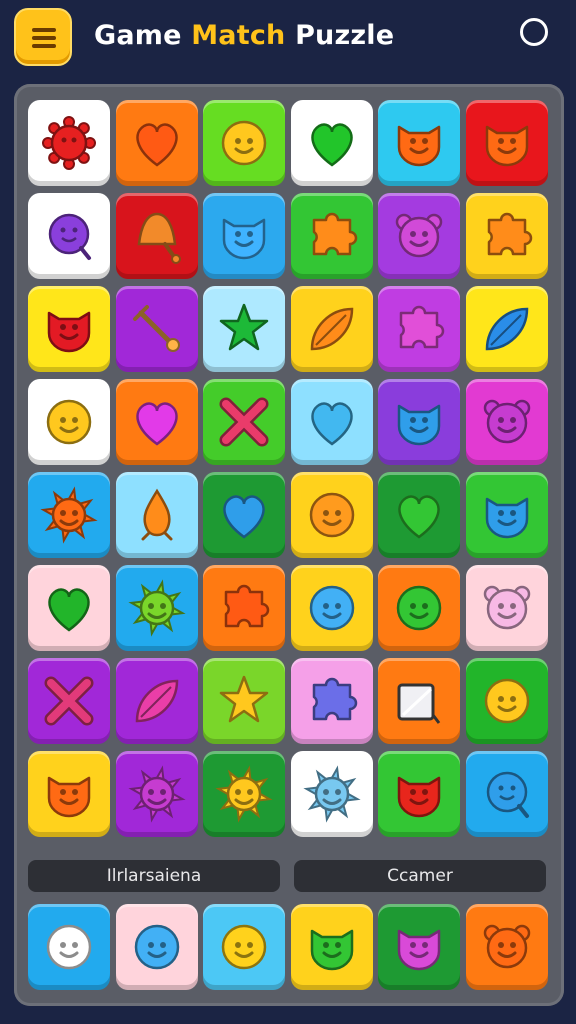 The height and width of the screenshot is (1024, 576). I want to click on tile-r5-c1, so click(69, 515).